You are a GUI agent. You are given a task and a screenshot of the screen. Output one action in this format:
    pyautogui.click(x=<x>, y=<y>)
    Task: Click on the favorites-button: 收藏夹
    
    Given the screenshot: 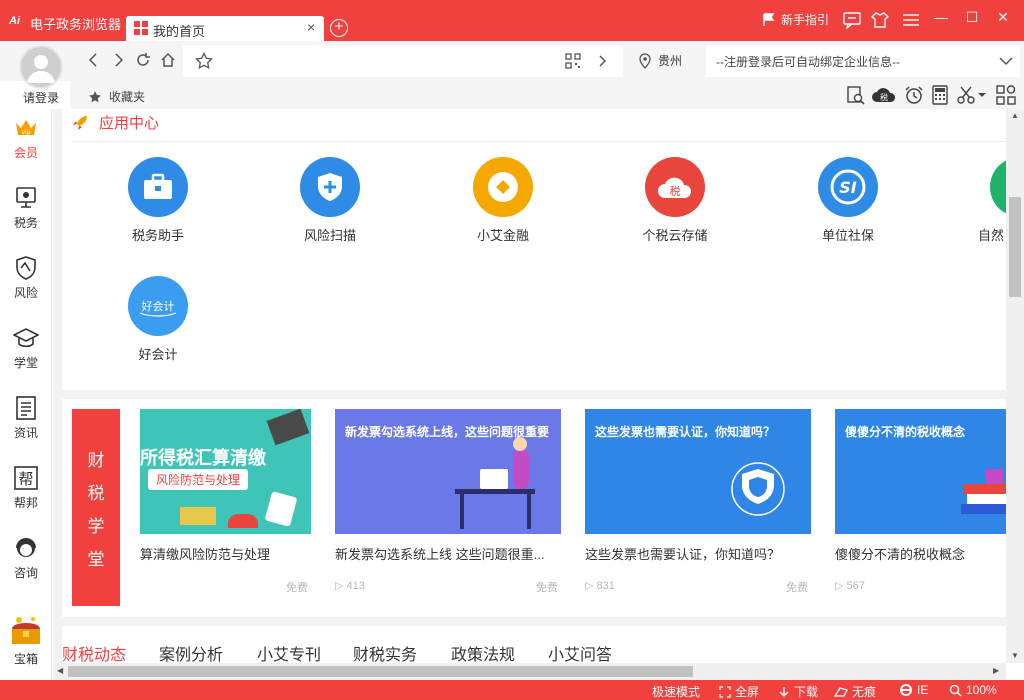 What is the action you would take?
    pyautogui.click(x=116, y=96)
    